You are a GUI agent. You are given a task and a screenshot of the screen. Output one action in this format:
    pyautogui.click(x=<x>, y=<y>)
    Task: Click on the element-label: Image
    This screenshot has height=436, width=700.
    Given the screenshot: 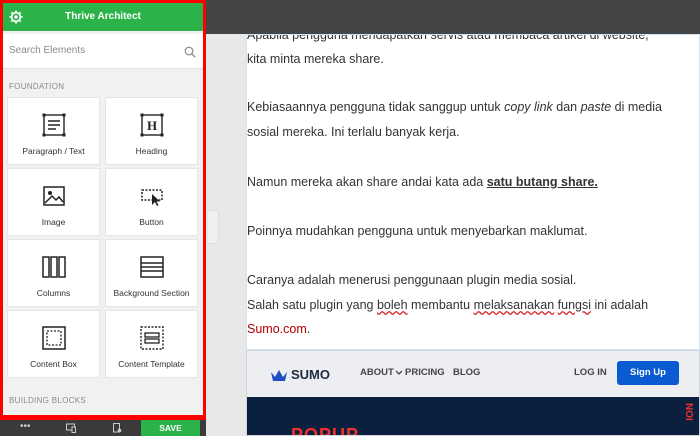 What is the action you would take?
    pyautogui.click(x=53, y=222)
    